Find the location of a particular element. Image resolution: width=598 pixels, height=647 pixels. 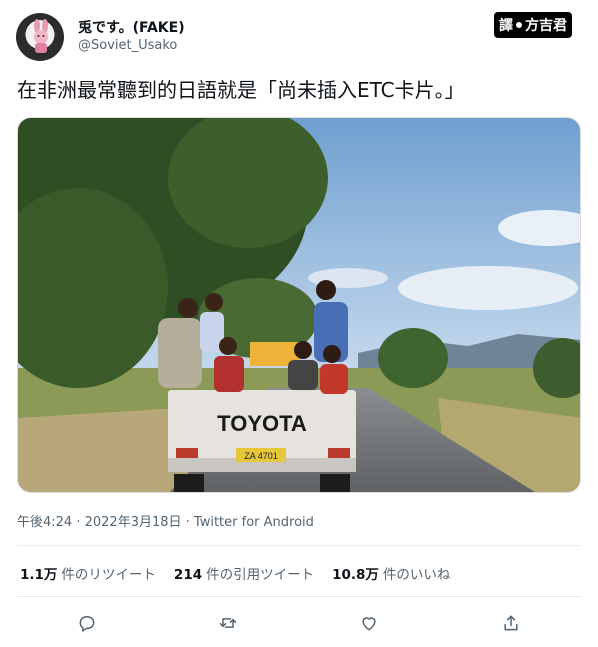

author-handle: @Soviet_Usako is located at coordinates (127, 45).